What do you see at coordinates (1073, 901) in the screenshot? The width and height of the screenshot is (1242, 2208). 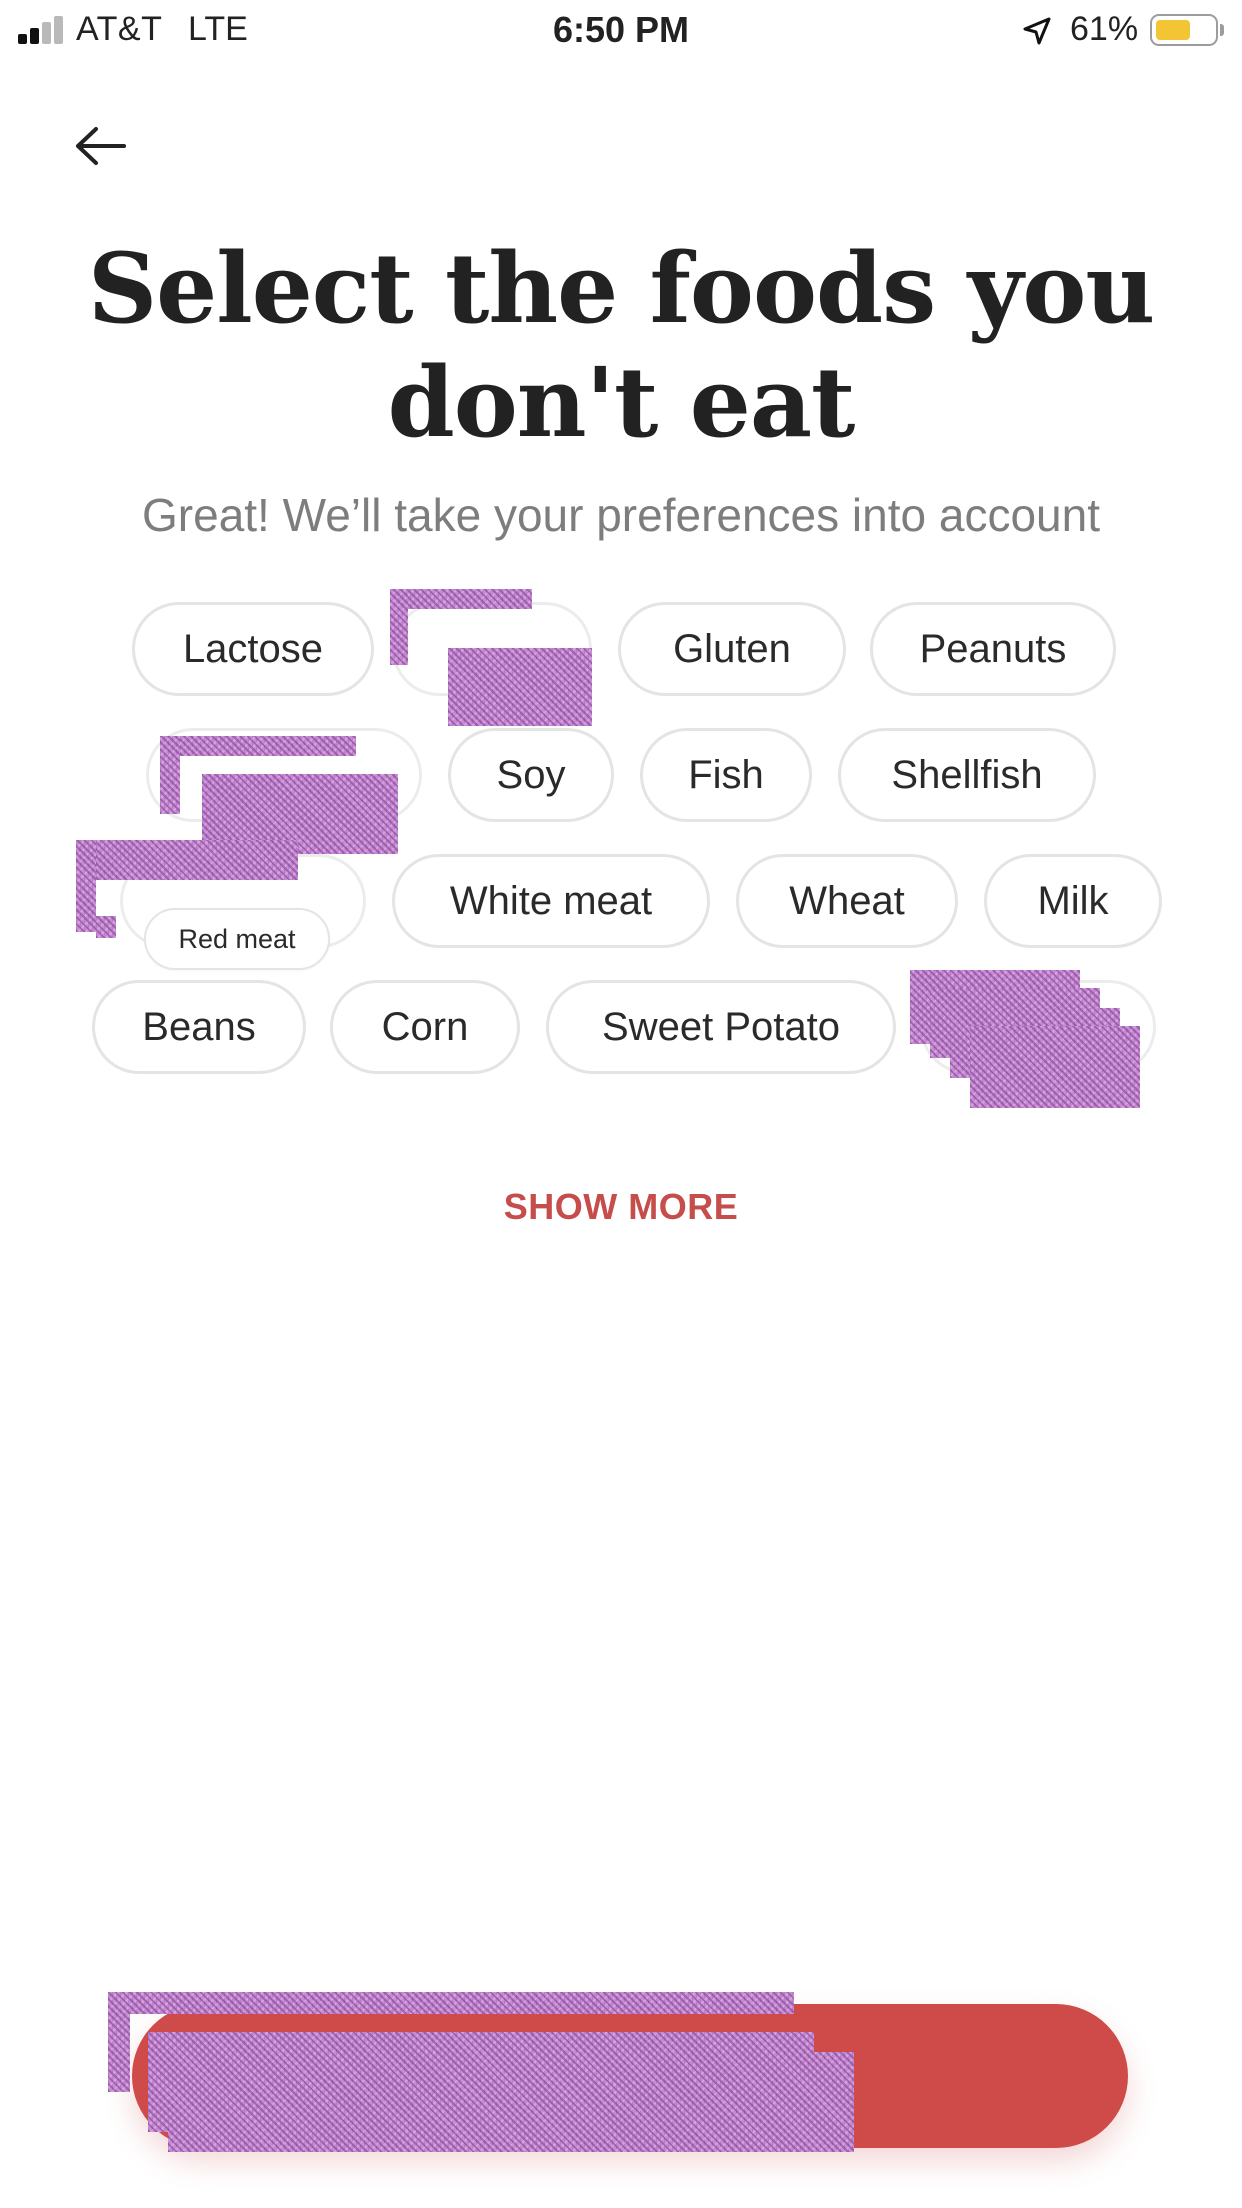 I see `food-chip-milk: Milk` at bounding box center [1073, 901].